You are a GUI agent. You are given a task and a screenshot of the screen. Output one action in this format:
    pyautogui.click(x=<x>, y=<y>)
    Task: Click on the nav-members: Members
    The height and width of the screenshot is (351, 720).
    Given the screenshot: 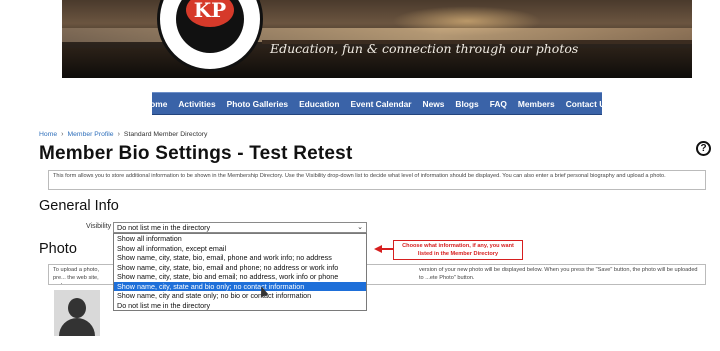 What is the action you would take?
    pyautogui.click(x=536, y=104)
    